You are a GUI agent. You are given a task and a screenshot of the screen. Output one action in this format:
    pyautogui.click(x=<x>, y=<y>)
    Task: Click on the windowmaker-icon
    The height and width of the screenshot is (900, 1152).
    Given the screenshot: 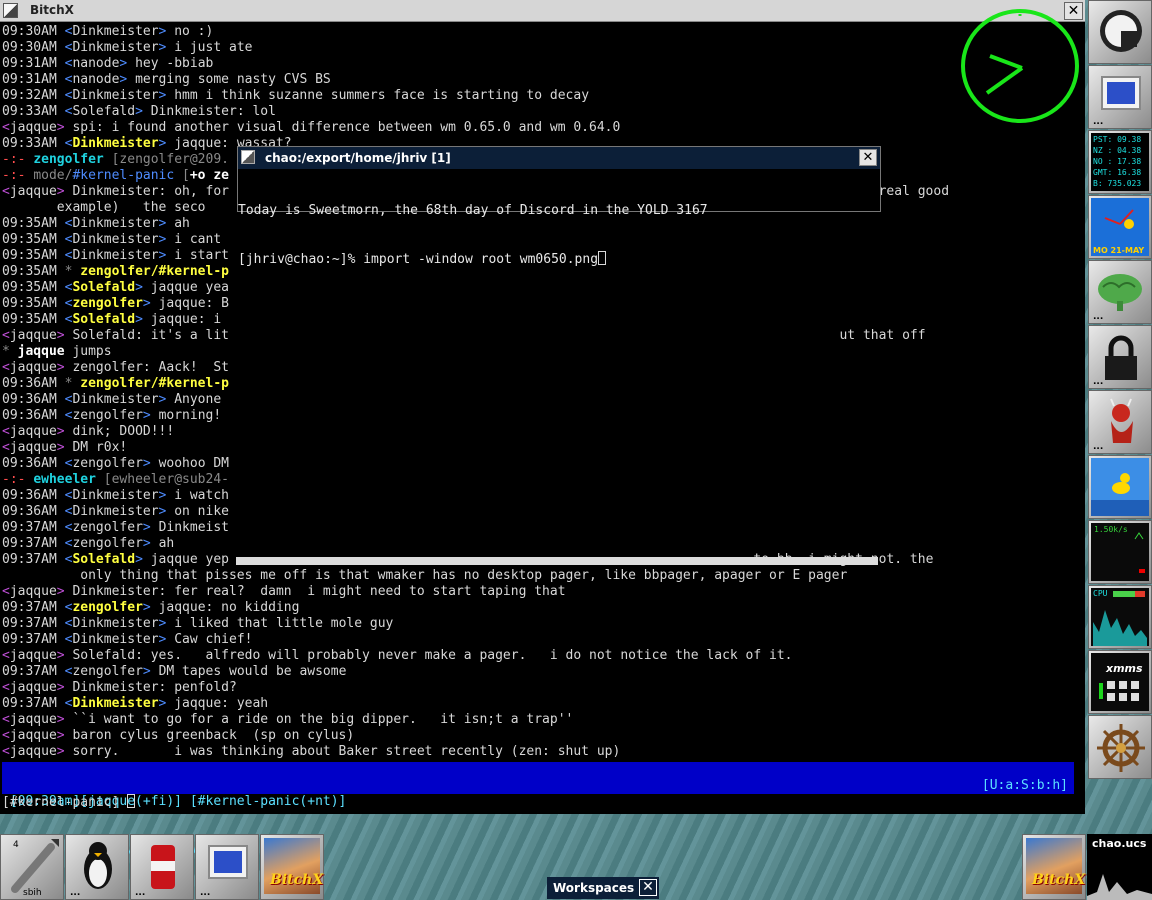 What is the action you would take?
    pyautogui.click(x=1121, y=31)
    